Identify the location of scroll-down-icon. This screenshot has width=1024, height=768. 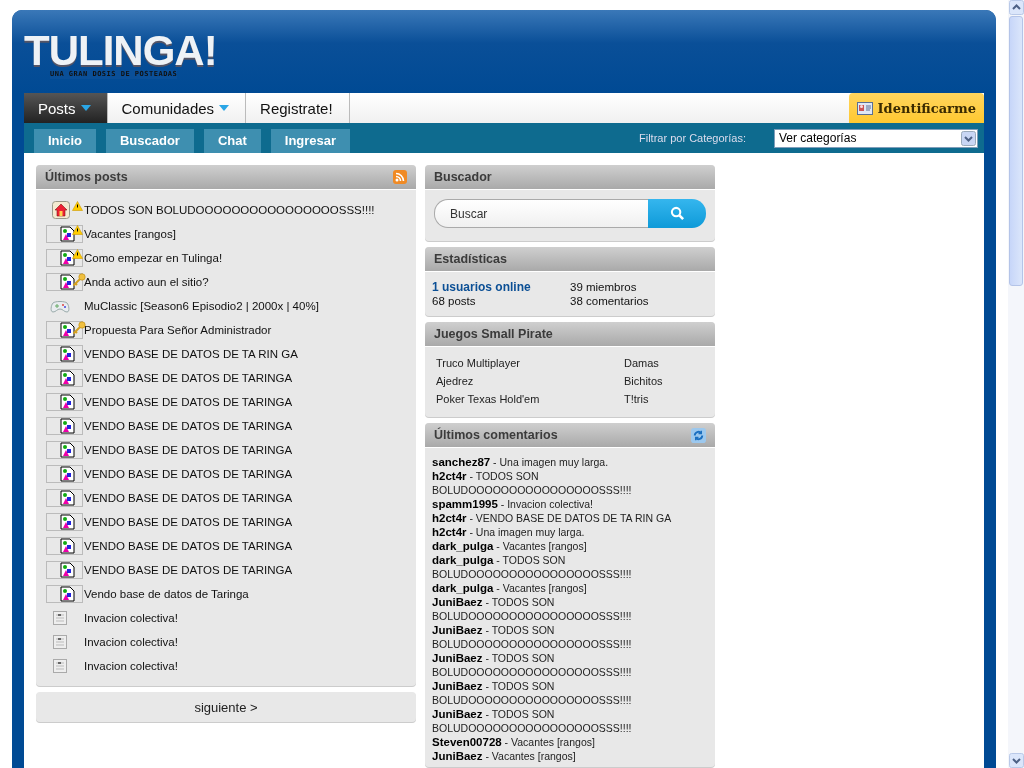
(1016, 760).